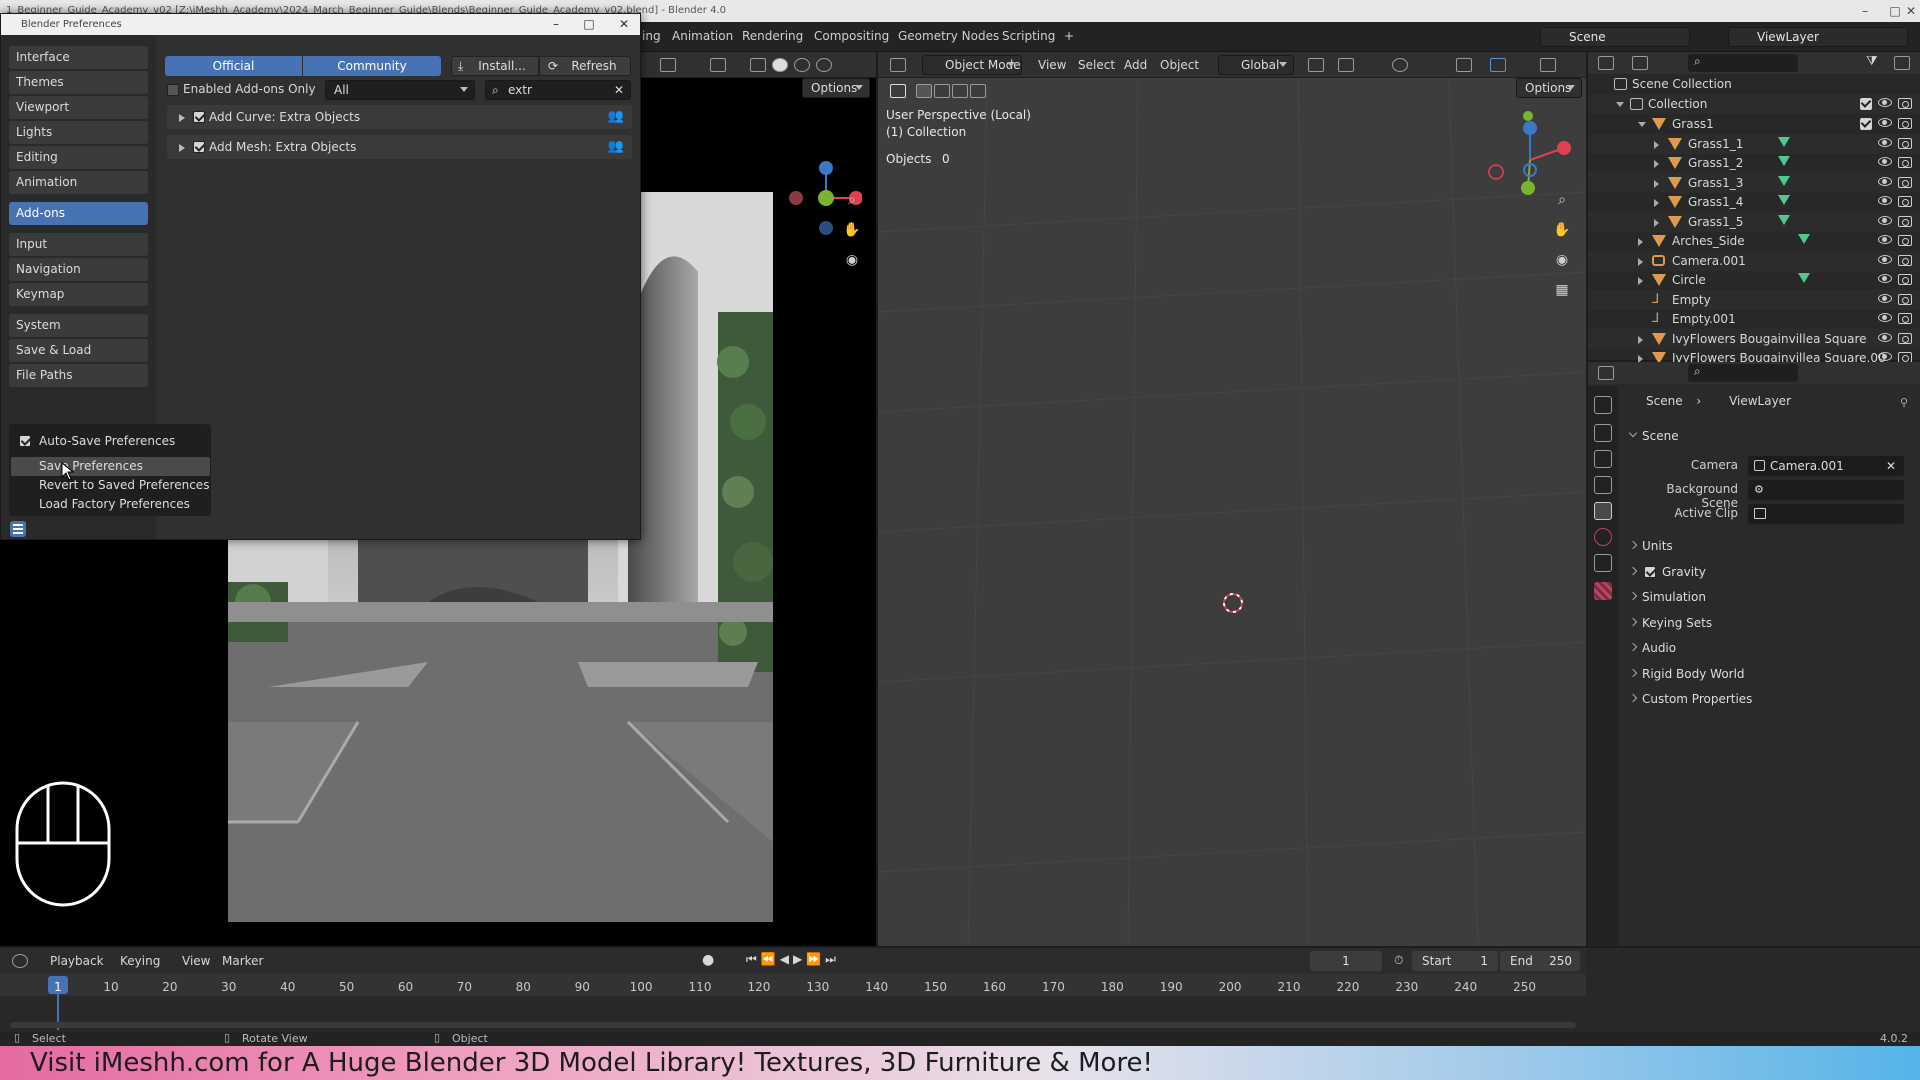  Describe the element at coordinates (1754, 163) in the screenshot. I see `outliner-row: Grass1_2` at that location.